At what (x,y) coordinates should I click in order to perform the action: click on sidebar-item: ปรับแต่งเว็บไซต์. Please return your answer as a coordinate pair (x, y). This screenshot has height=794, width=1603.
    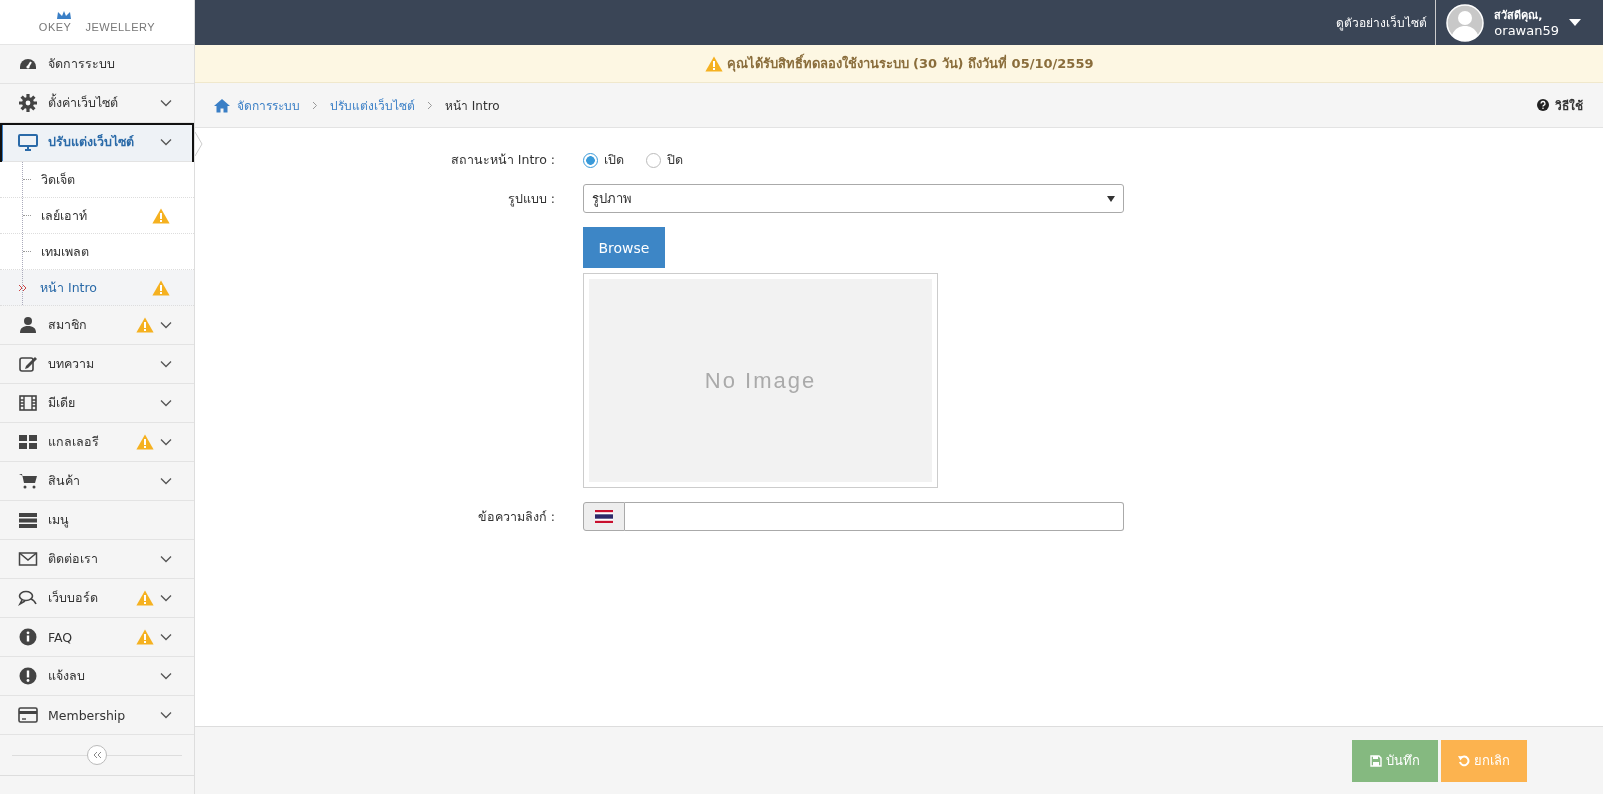
    Looking at the image, I should click on (97, 142).